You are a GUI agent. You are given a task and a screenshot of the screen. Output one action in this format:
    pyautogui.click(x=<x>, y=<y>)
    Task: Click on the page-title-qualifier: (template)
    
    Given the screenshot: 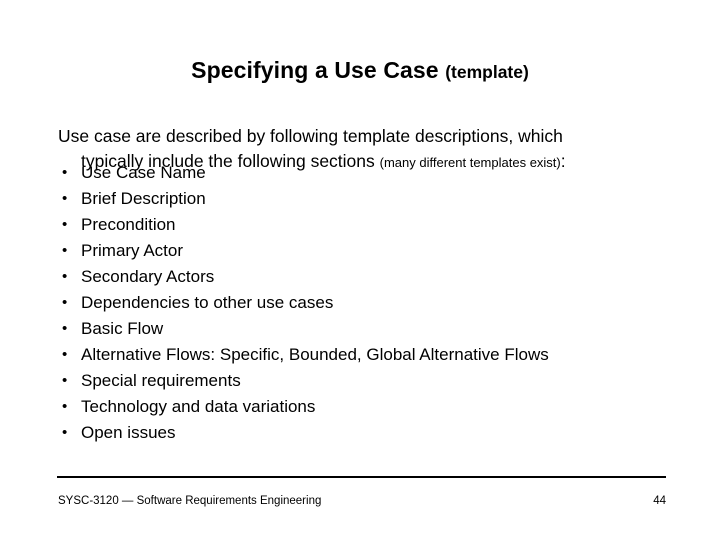 What is the action you would take?
    pyautogui.click(x=487, y=72)
    